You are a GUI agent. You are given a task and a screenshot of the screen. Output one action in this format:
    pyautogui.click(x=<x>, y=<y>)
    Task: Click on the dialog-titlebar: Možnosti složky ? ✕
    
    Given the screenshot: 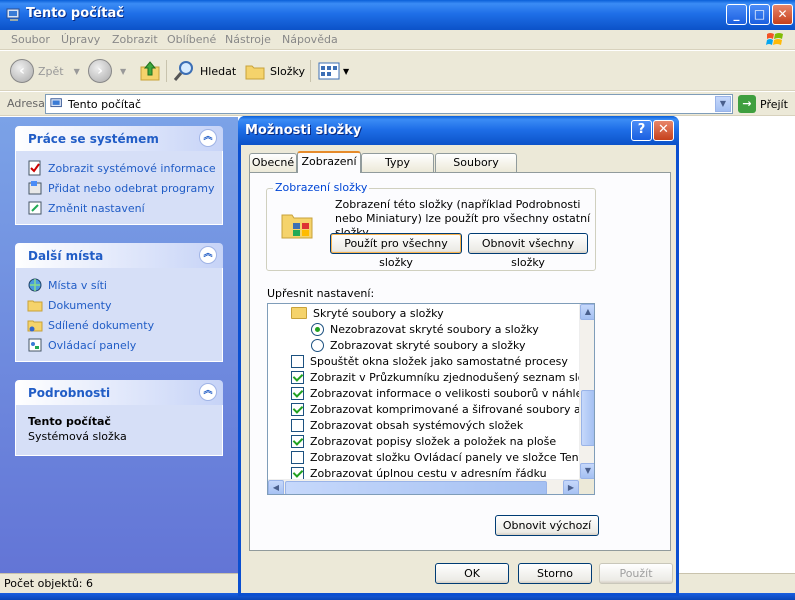 What is the action you would take?
    pyautogui.click(x=458, y=130)
    